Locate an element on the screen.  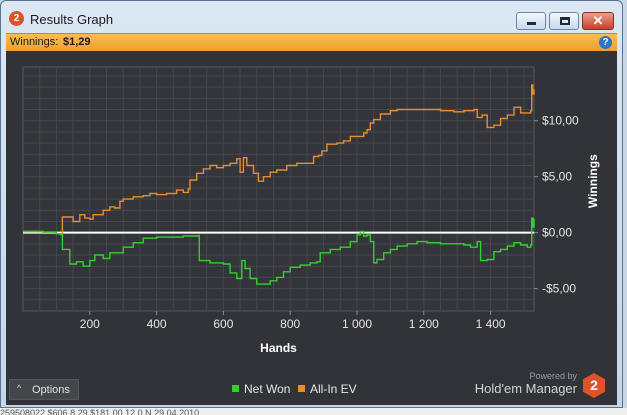
x-tick-label: 400 is located at coordinates (157, 324).